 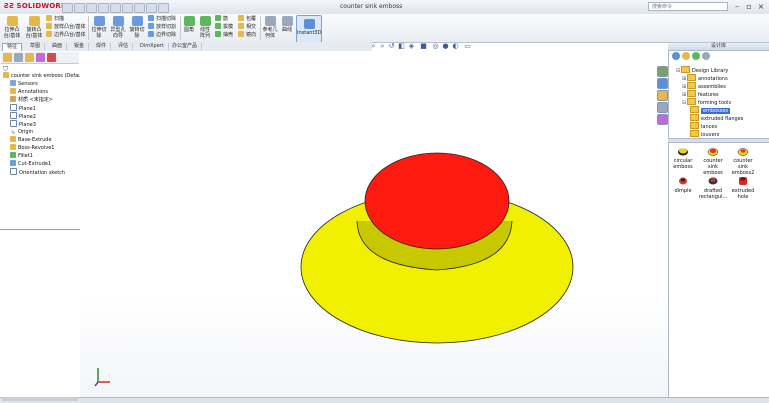 I want to click on displaymanager-tab-icon, so click(x=51, y=57).